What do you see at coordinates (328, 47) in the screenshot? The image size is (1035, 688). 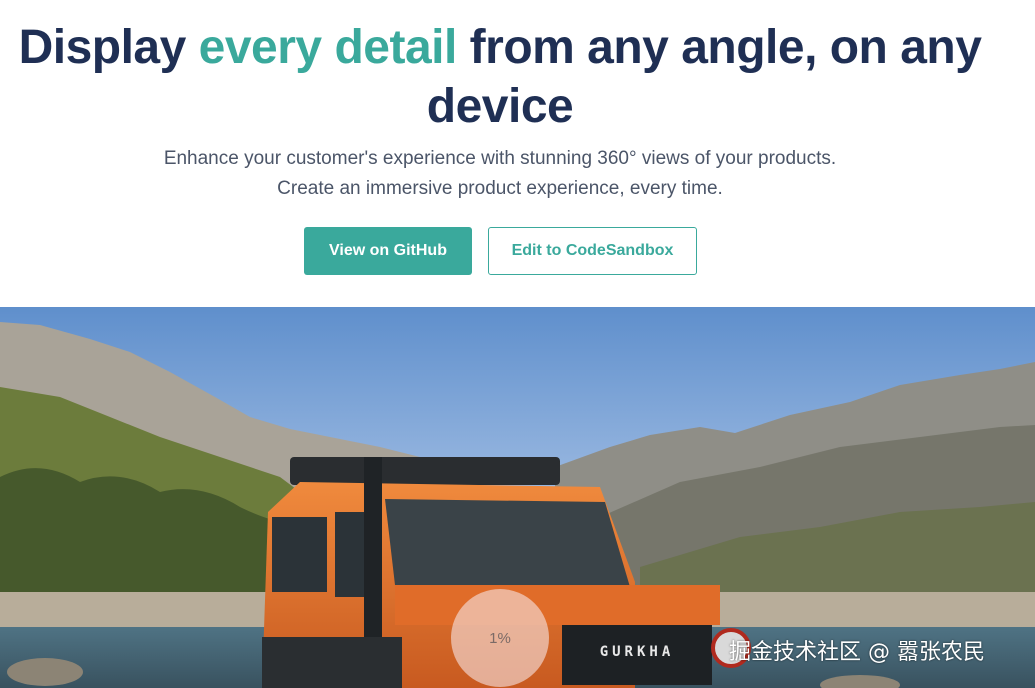 I see `headline-accent: every detail` at bounding box center [328, 47].